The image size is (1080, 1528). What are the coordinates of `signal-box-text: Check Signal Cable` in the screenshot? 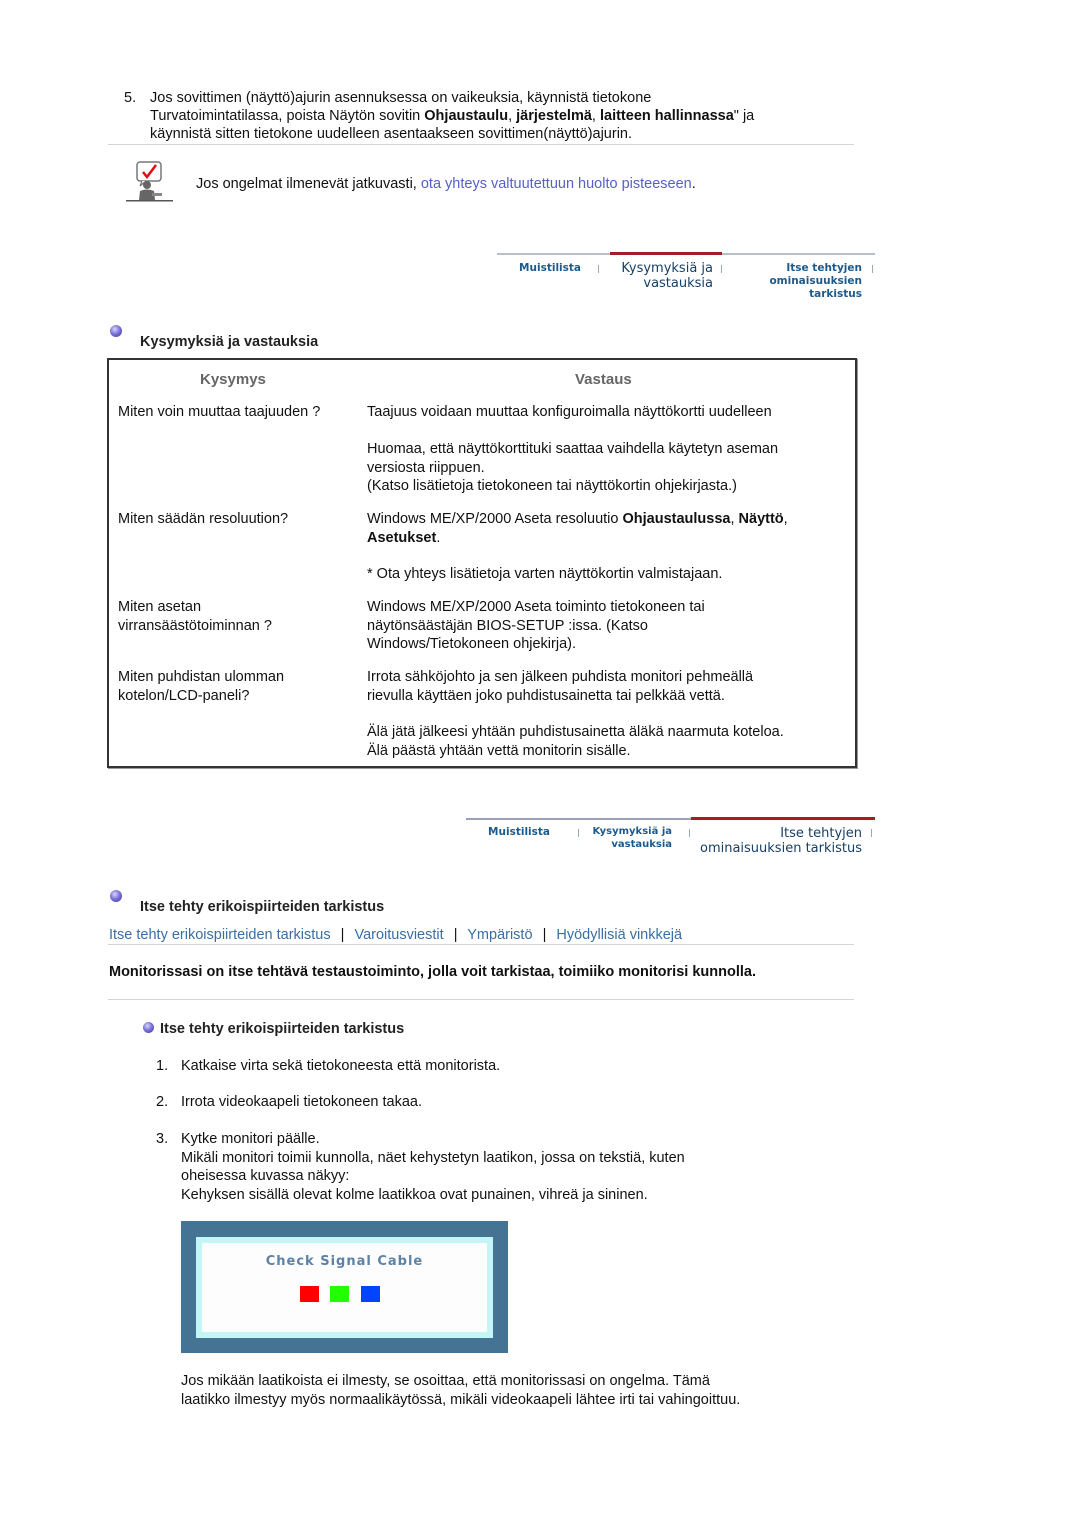 It's located at (344, 1261).